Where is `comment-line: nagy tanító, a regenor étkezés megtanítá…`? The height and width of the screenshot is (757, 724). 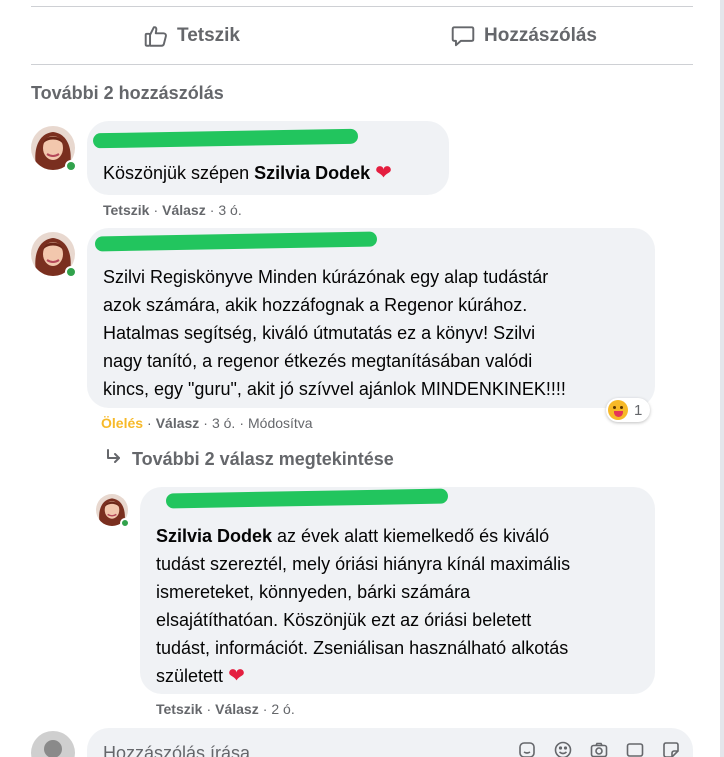 comment-line: nagy tanító, a regenor étkezés megtanítá… is located at coordinates (318, 361).